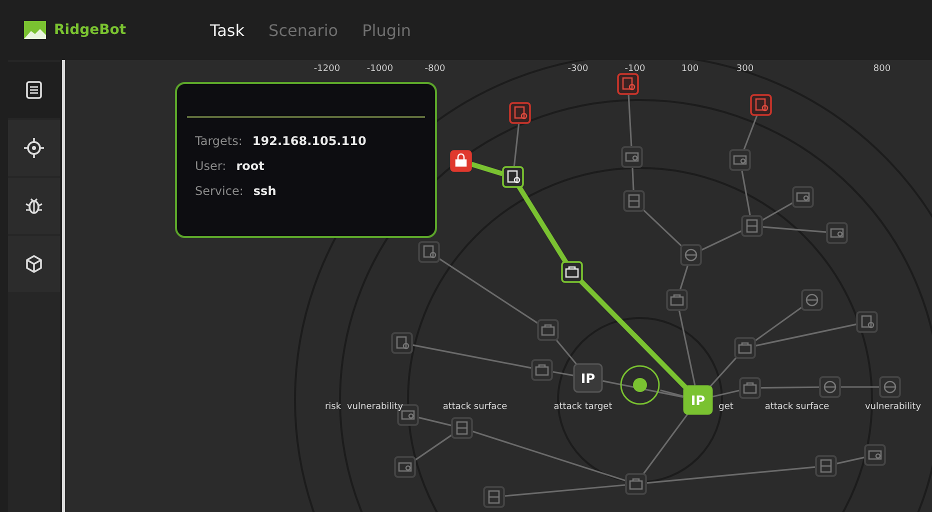 This screenshot has width=932, height=512. Describe the element at coordinates (635, 69) in the screenshot. I see `axis-label: -100` at that location.